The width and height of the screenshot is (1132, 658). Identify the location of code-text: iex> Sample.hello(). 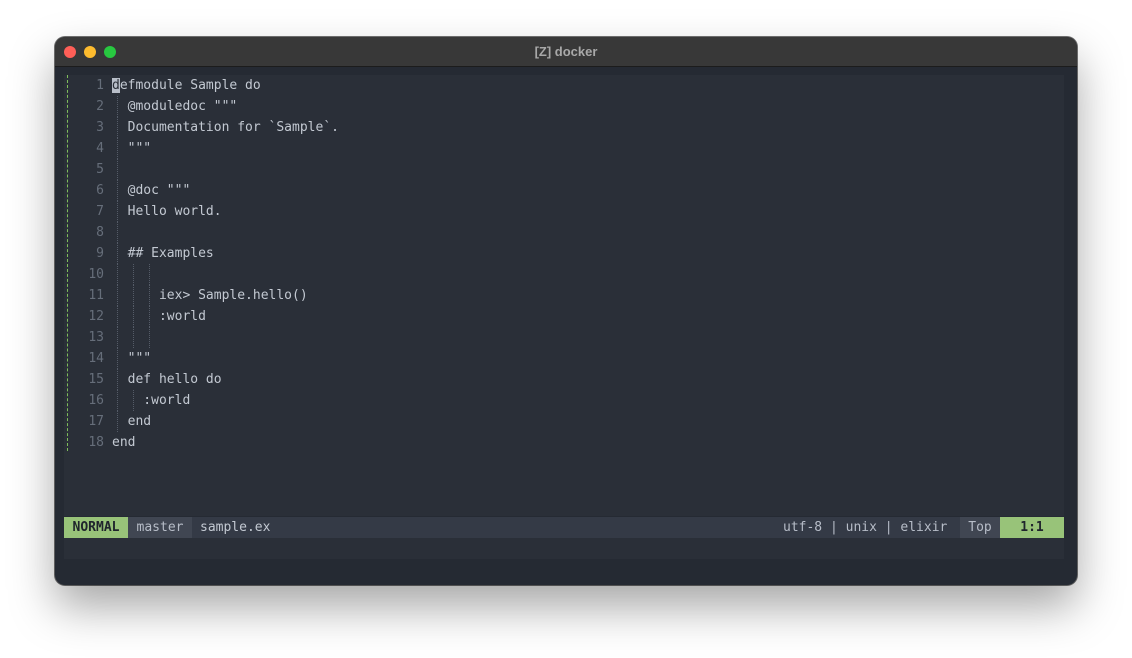
(210, 295).